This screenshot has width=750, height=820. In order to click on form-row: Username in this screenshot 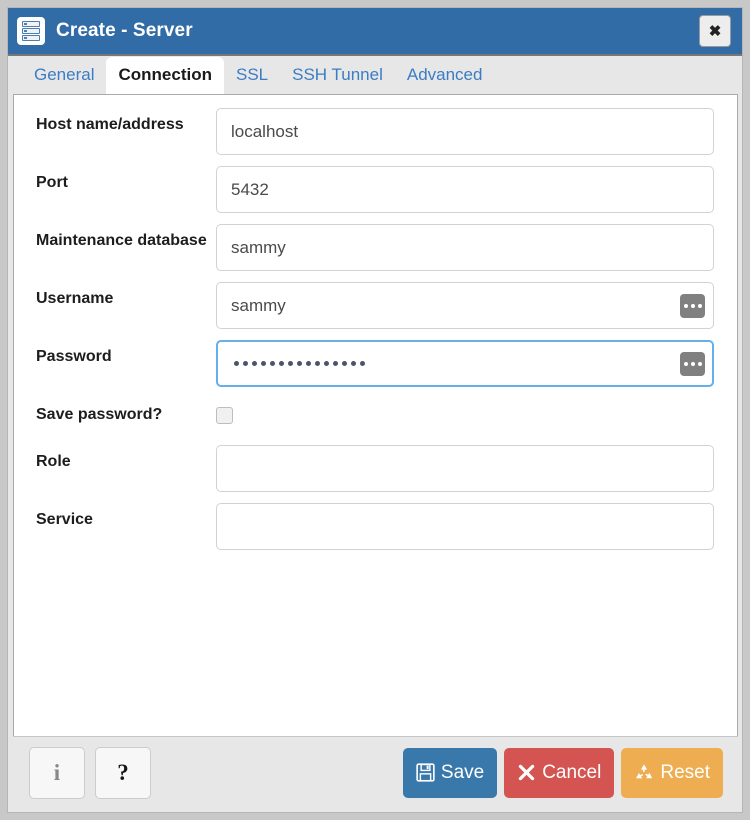, I will do `click(375, 305)`.